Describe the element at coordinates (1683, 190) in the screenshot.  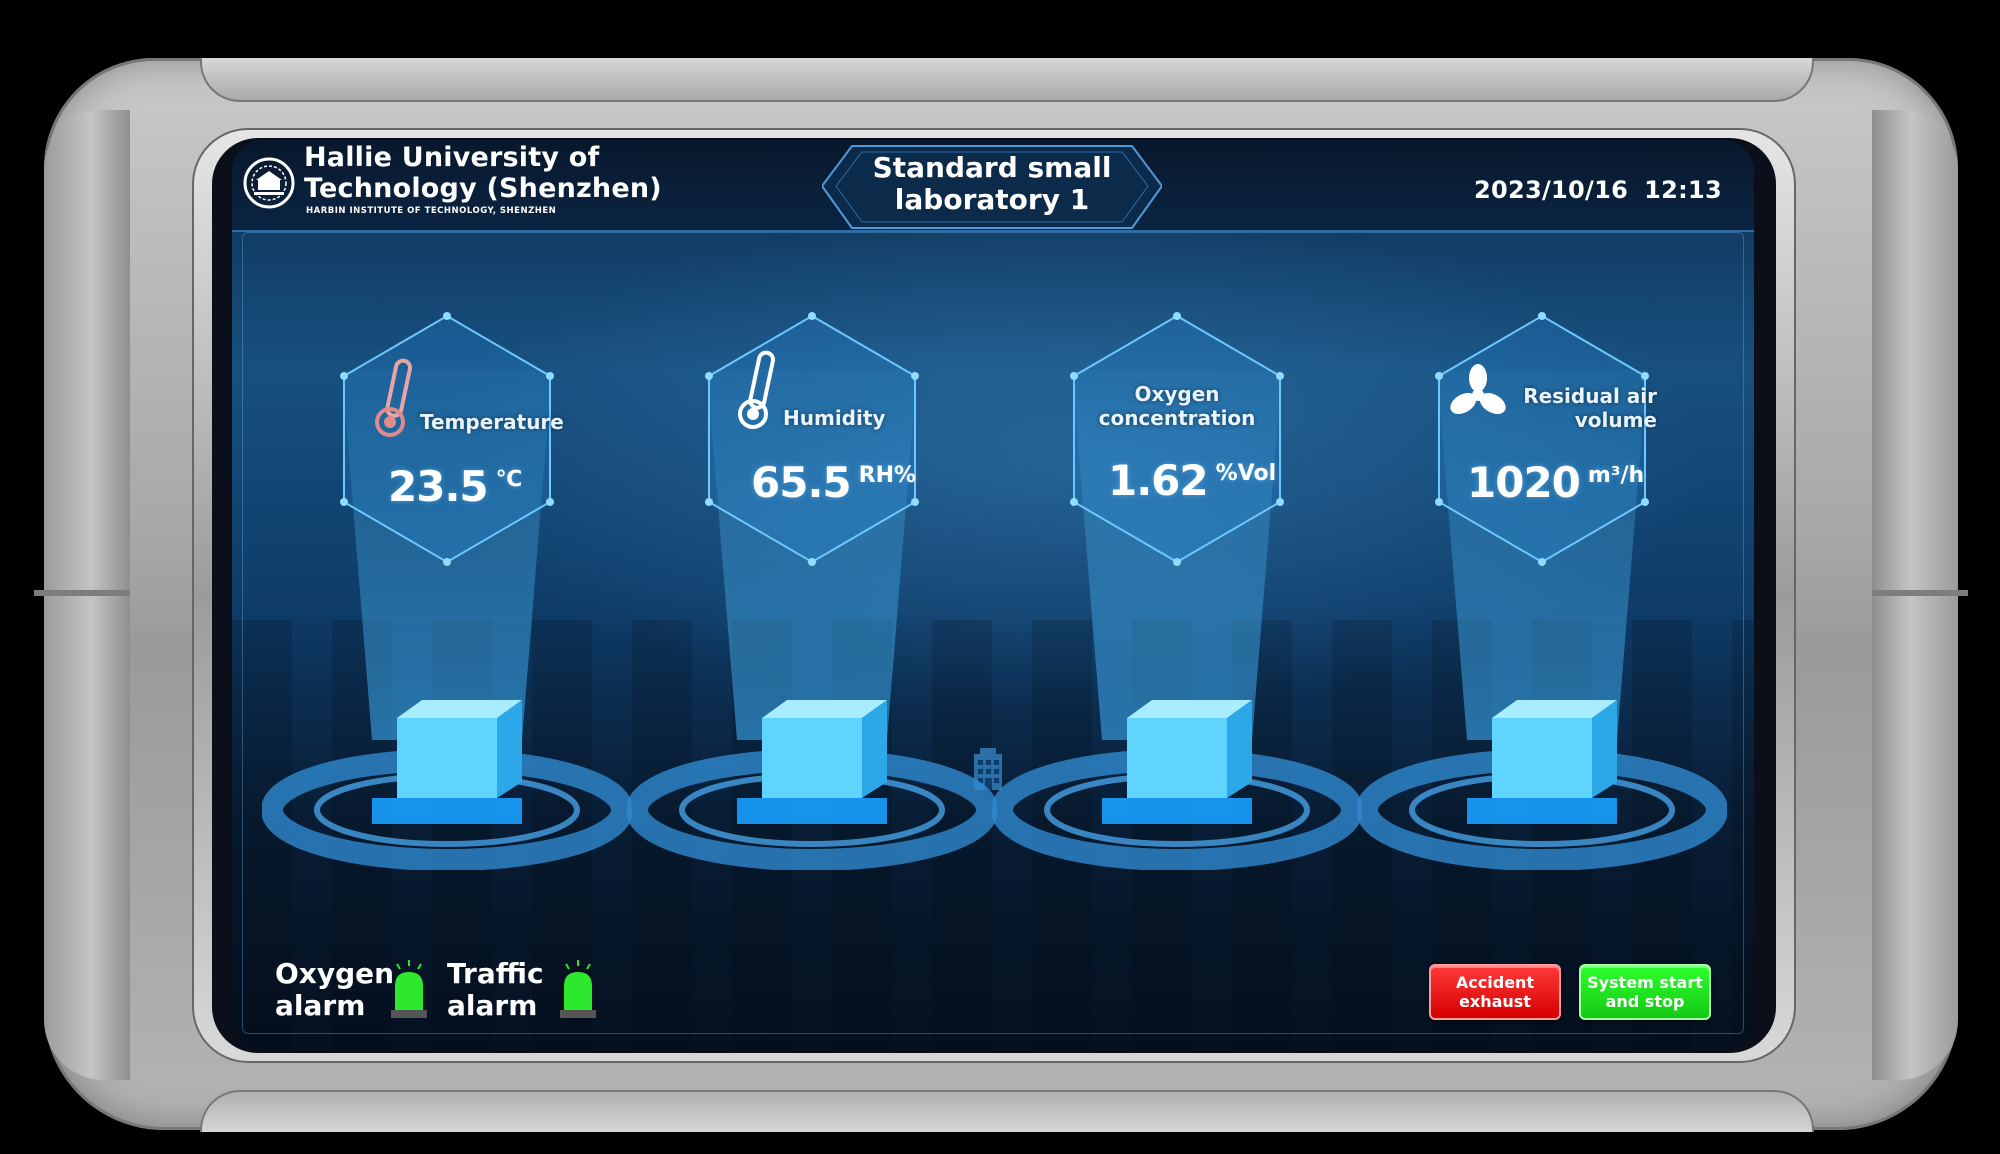
I see `time-text: 12:13` at that location.